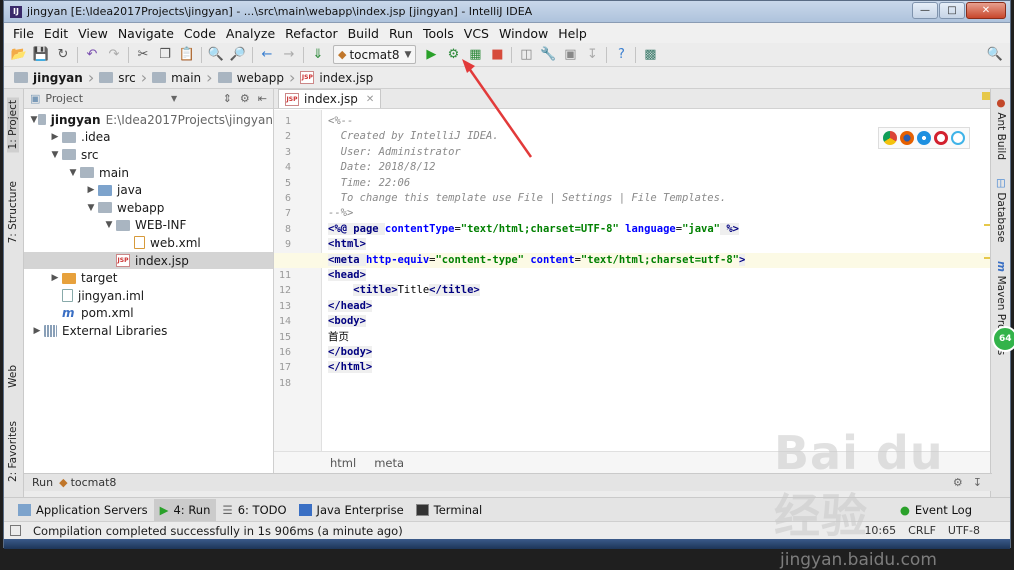 The height and width of the screenshot is (570, 1014). Describe the element at coordinates (890, 138) in the screenshot. I see `chrome-icon` at that location.